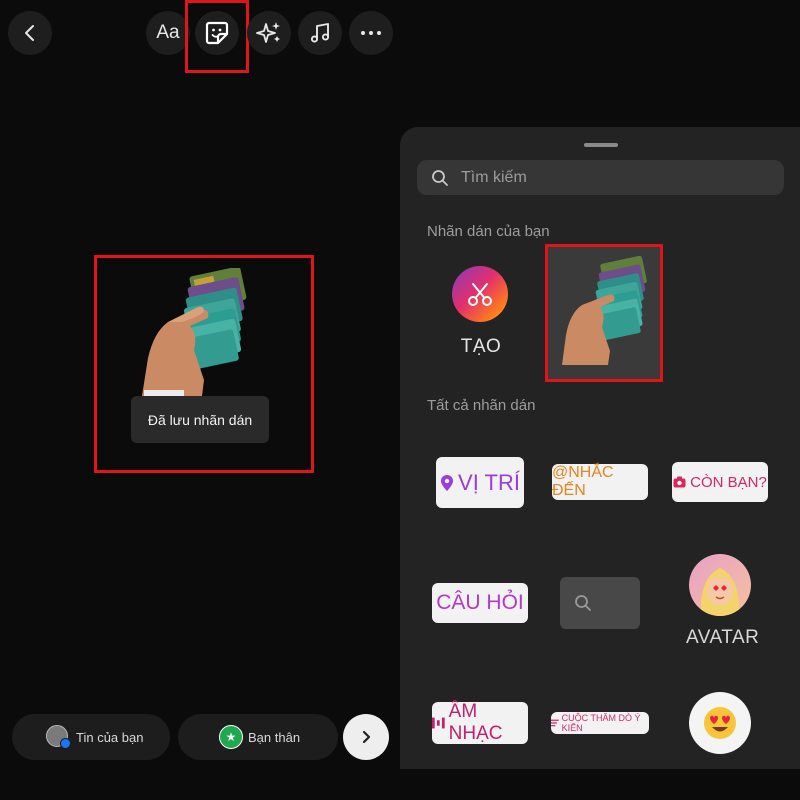 The width and height of the screenshot is (800, 800). I want to click on music-sticker: ÂM NHẠC, so click(480, 722).